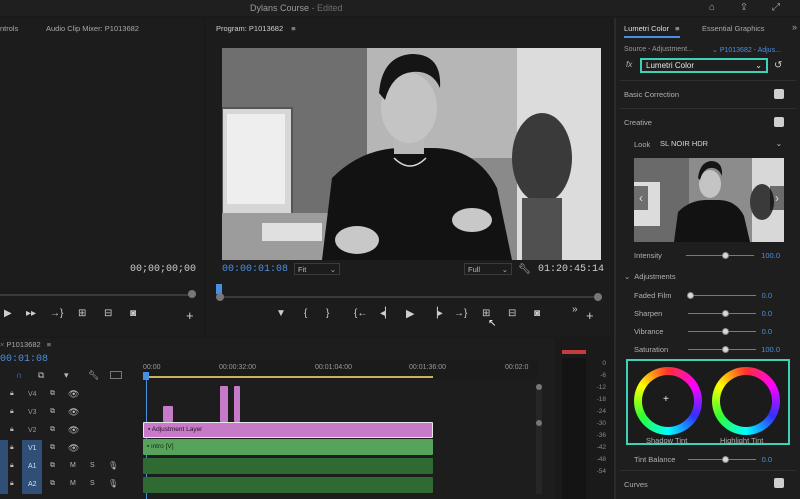  Describe the element at coordinates (168, 414) in the screenshot. I see `adjustment-clip-v3` at that location.